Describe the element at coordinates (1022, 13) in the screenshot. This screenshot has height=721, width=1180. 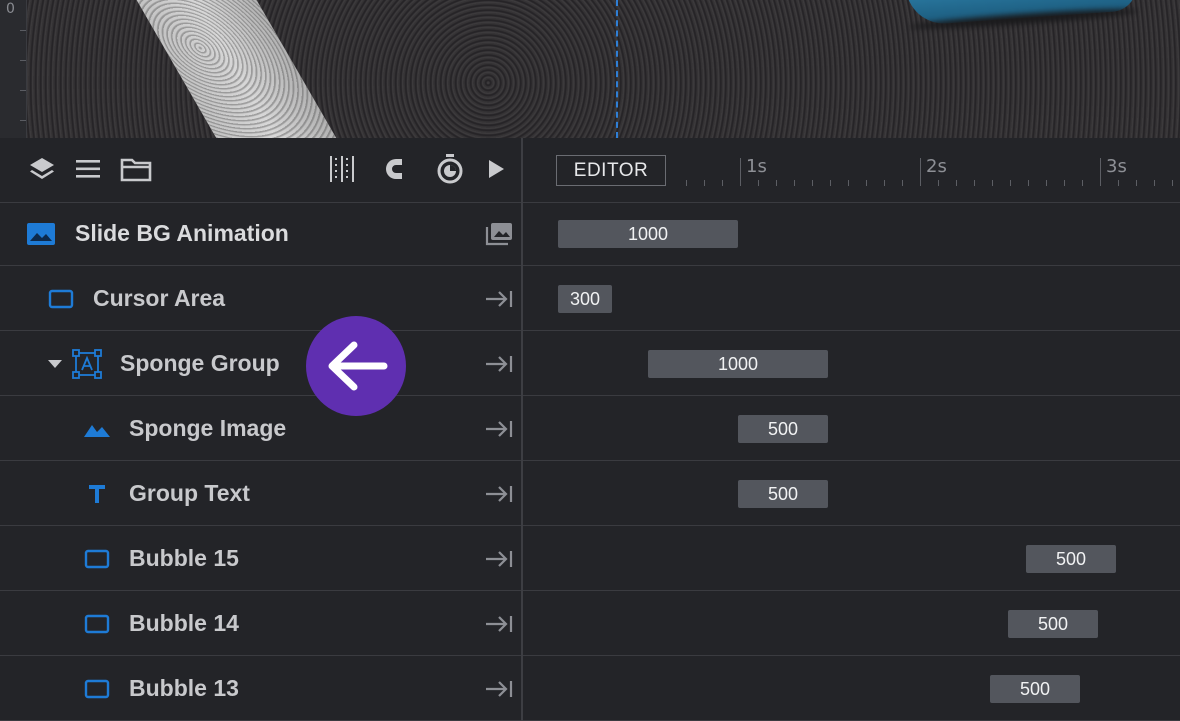
I see `blue-object` at that location.